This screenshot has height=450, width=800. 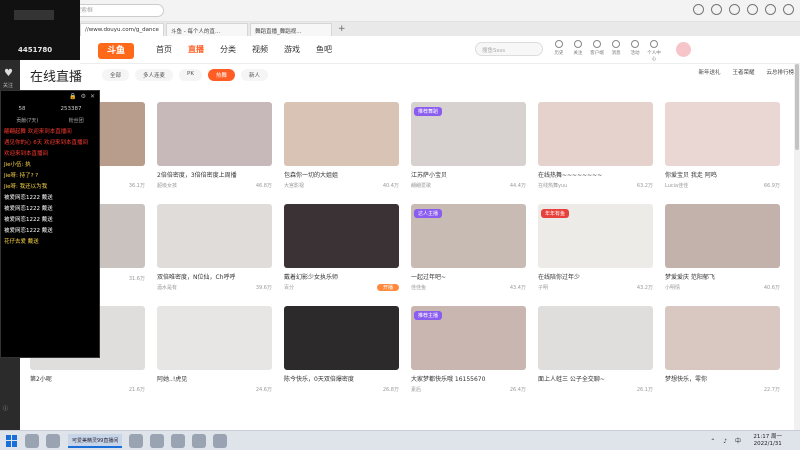 What do you see at coordinates (116, 10) in the screenshot?
I see `top-search-input: 搜索框` at bounding box center [116, 10].